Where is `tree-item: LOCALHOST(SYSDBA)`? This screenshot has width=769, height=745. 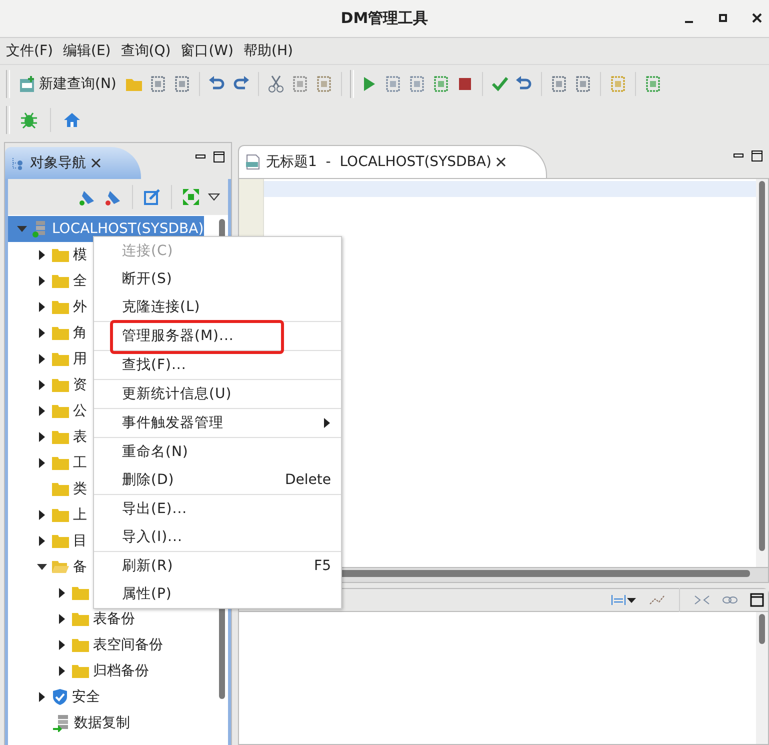
tree-item: LOCALHOST(SYSDBA) is located at coordinates (128, 229).